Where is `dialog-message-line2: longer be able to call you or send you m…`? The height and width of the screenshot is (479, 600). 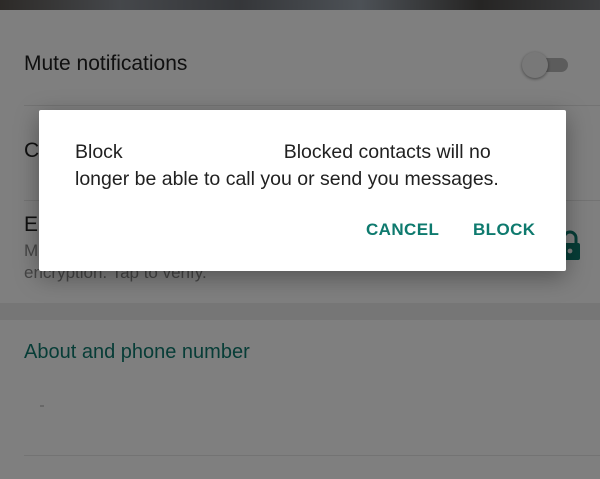
dialog-message-line2: longer be able to call you or send you m… is located at coordinates (287, 179).